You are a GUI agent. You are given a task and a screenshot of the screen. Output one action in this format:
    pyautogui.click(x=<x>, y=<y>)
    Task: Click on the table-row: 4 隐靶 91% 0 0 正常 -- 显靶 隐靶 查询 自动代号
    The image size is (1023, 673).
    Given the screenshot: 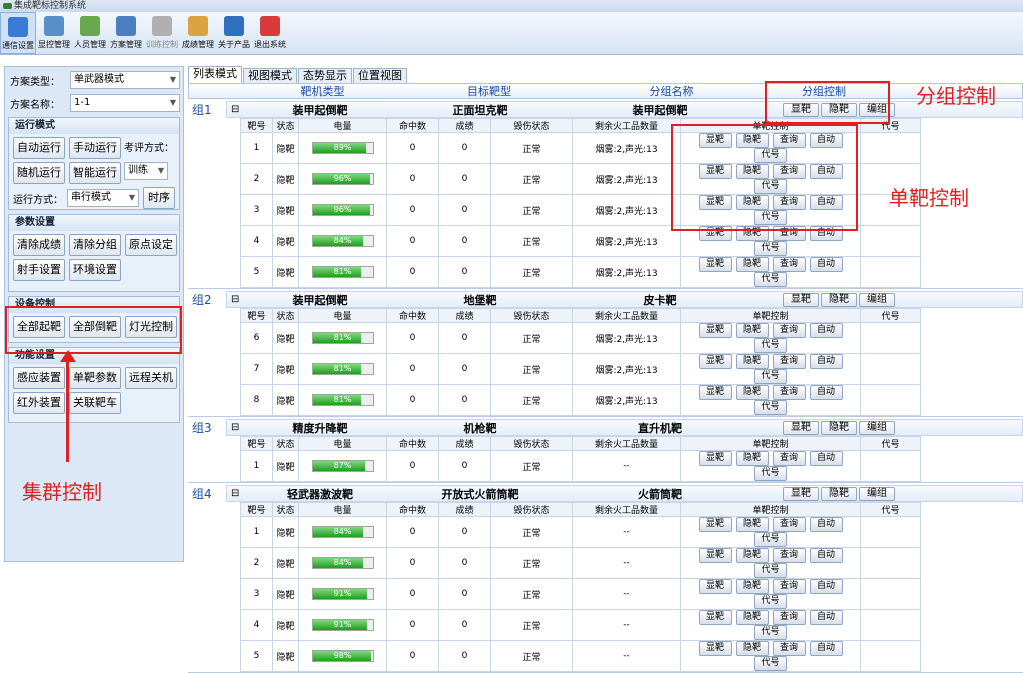 What is the action you would take?
    pyautogui.click(x=580, y=625)
    